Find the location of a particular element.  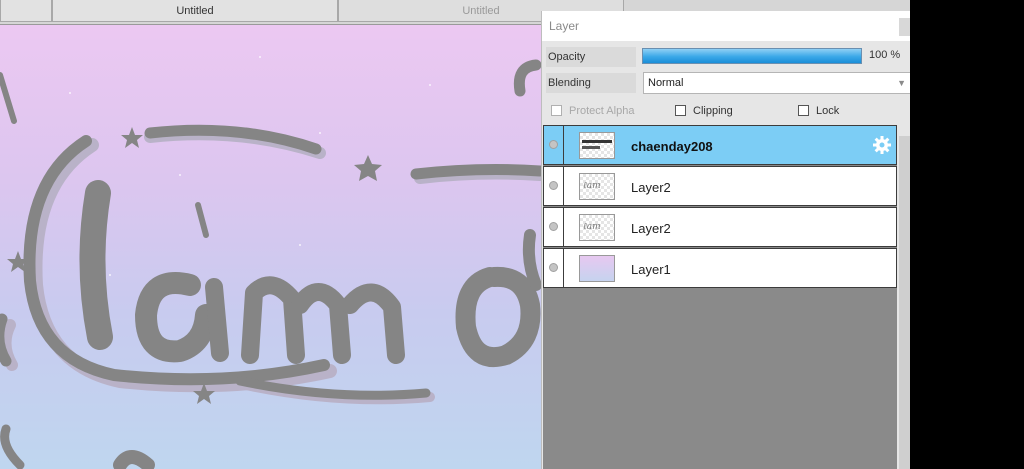

protect-alpha-box is located at coordinates (556, 110).